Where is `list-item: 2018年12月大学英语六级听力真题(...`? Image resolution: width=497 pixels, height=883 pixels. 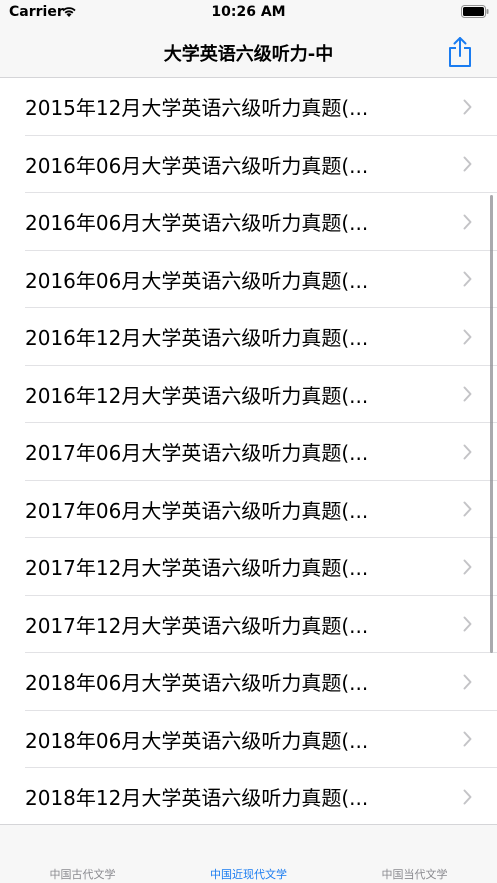 list-item: 2018年12月大学英语六级听力真题(... is located at coordinates (248, 796).